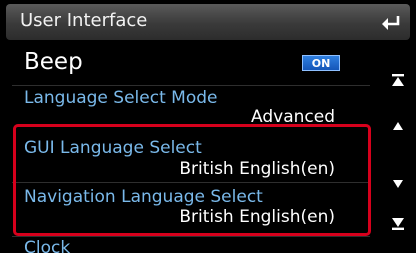  I want to click on page-title: User Interface, so click(84, 20).